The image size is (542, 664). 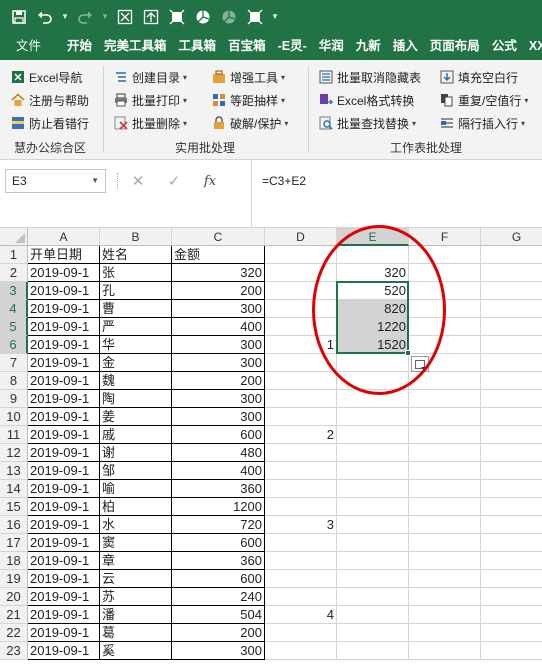 What do you see at coordinates (373, 633) in the screenshot?
I see `cell-e22` at bounding box center [373, 633].